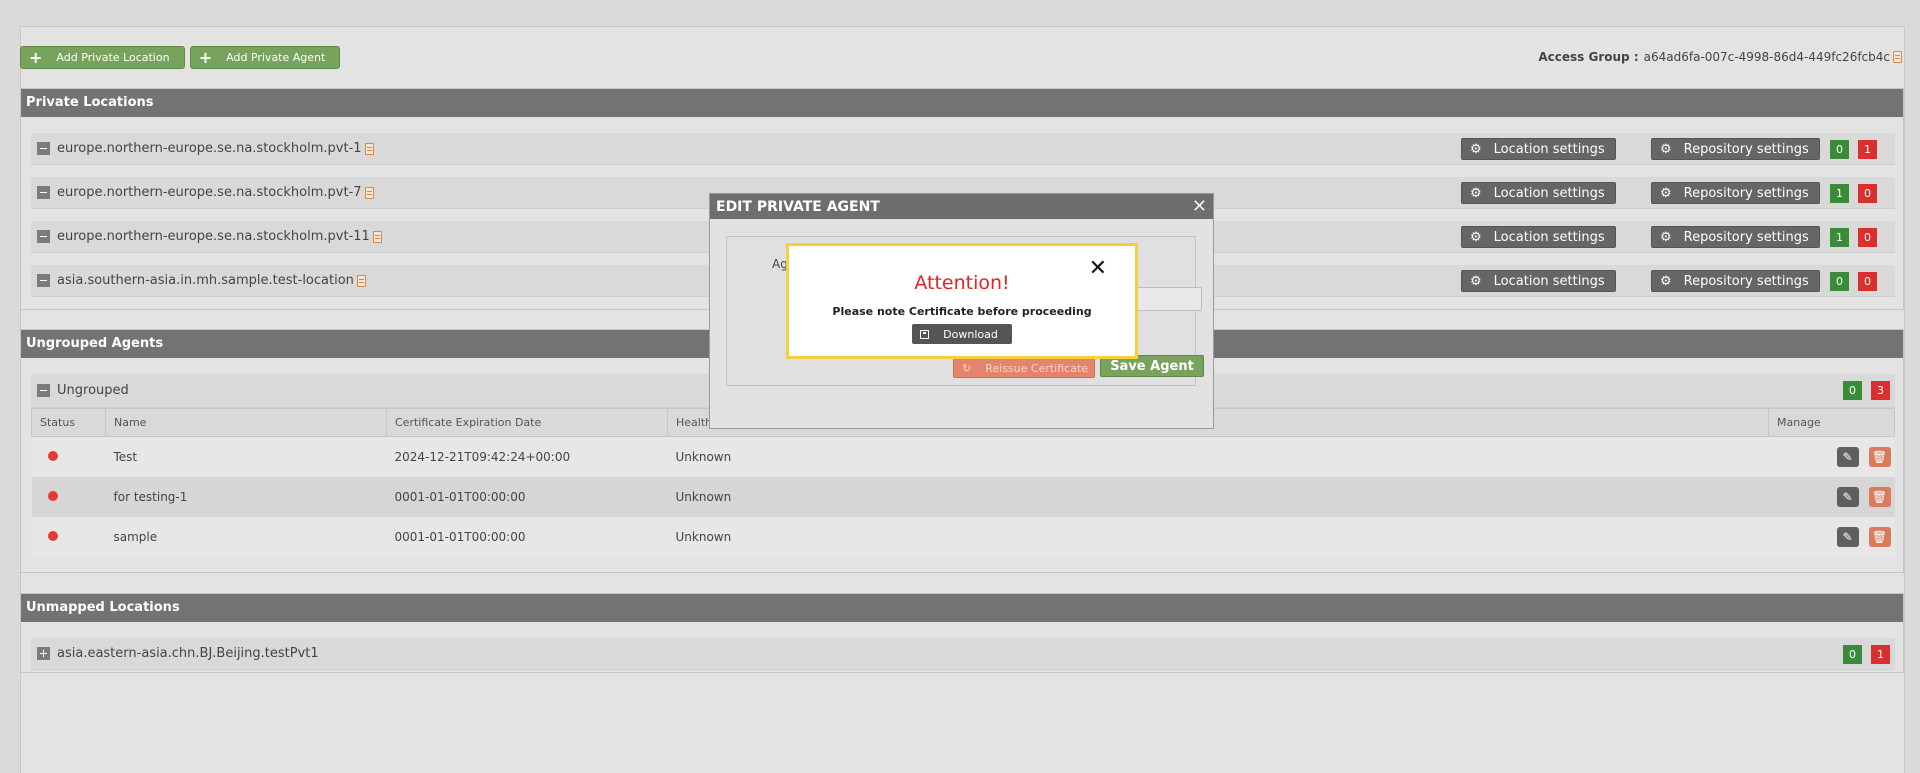  I want to click on floppy-icon, so click(925, 334).